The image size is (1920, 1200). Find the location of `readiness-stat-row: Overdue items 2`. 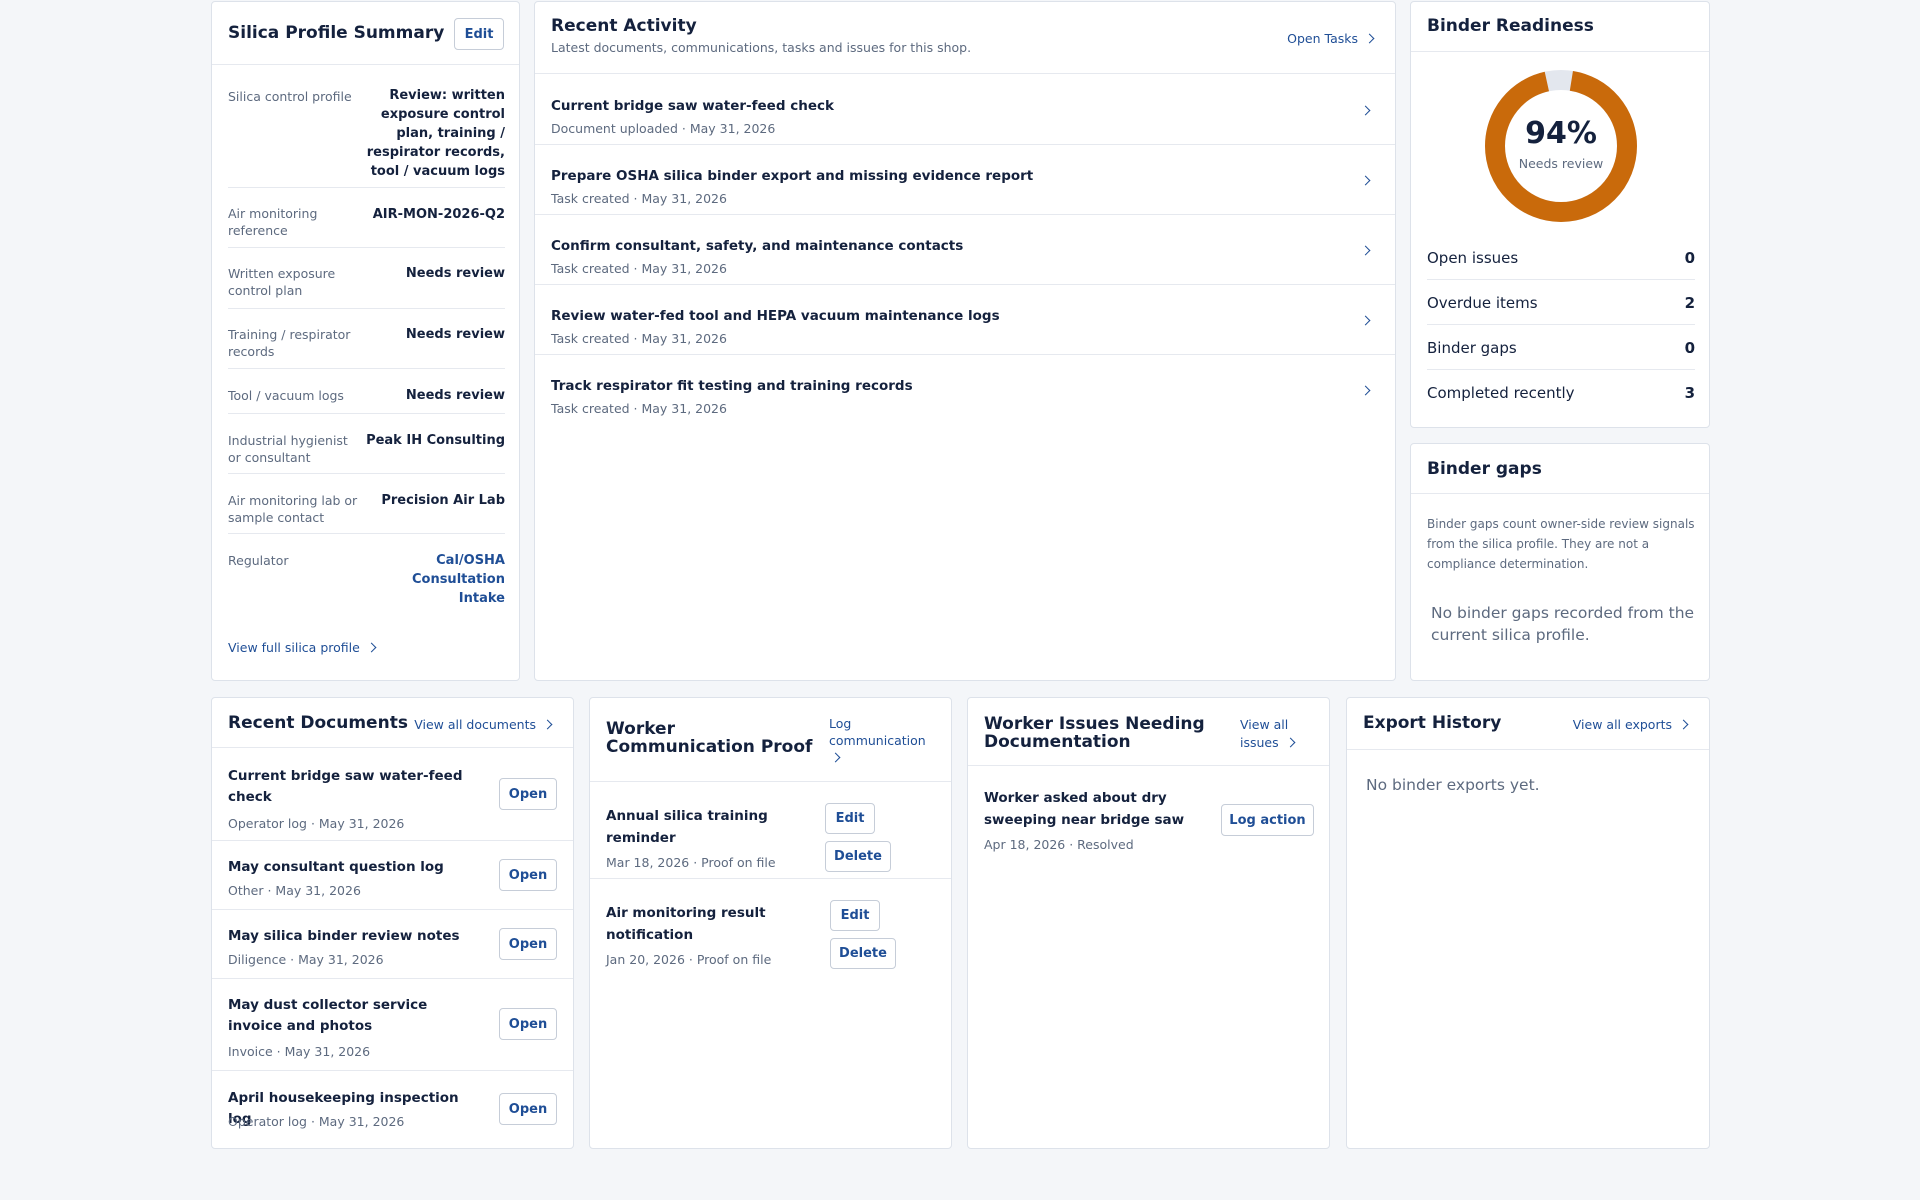

readiness-stat-row: Overdue items 2 is located at coordinates (1561, 302).